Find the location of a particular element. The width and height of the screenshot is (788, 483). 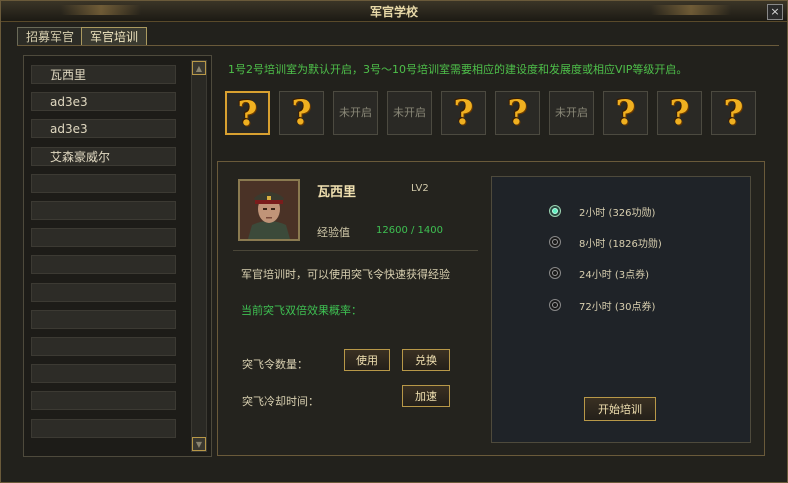

officer-portrait is located at coordinates (269, 210).